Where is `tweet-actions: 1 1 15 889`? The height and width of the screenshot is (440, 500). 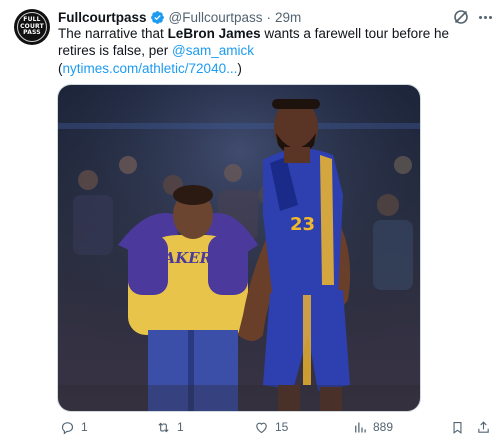
tweet-actions: 1 1 15 889 is located at coordinates (274, 427).